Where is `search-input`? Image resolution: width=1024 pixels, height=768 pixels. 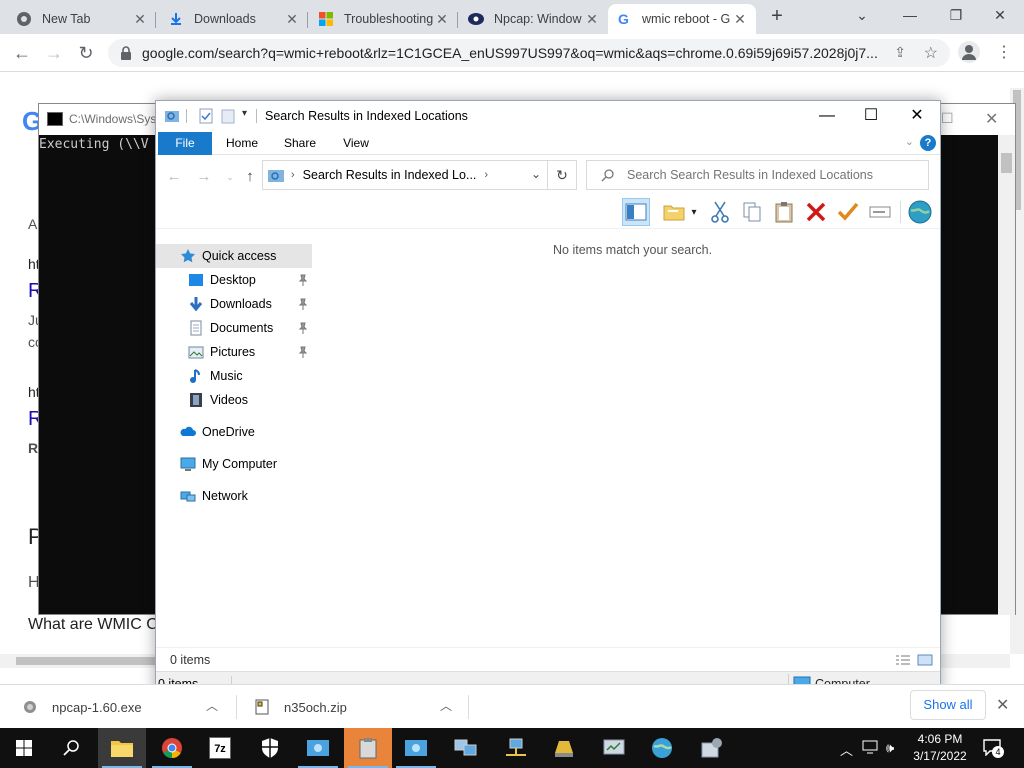 search-input is located at coordinates (777, 175).